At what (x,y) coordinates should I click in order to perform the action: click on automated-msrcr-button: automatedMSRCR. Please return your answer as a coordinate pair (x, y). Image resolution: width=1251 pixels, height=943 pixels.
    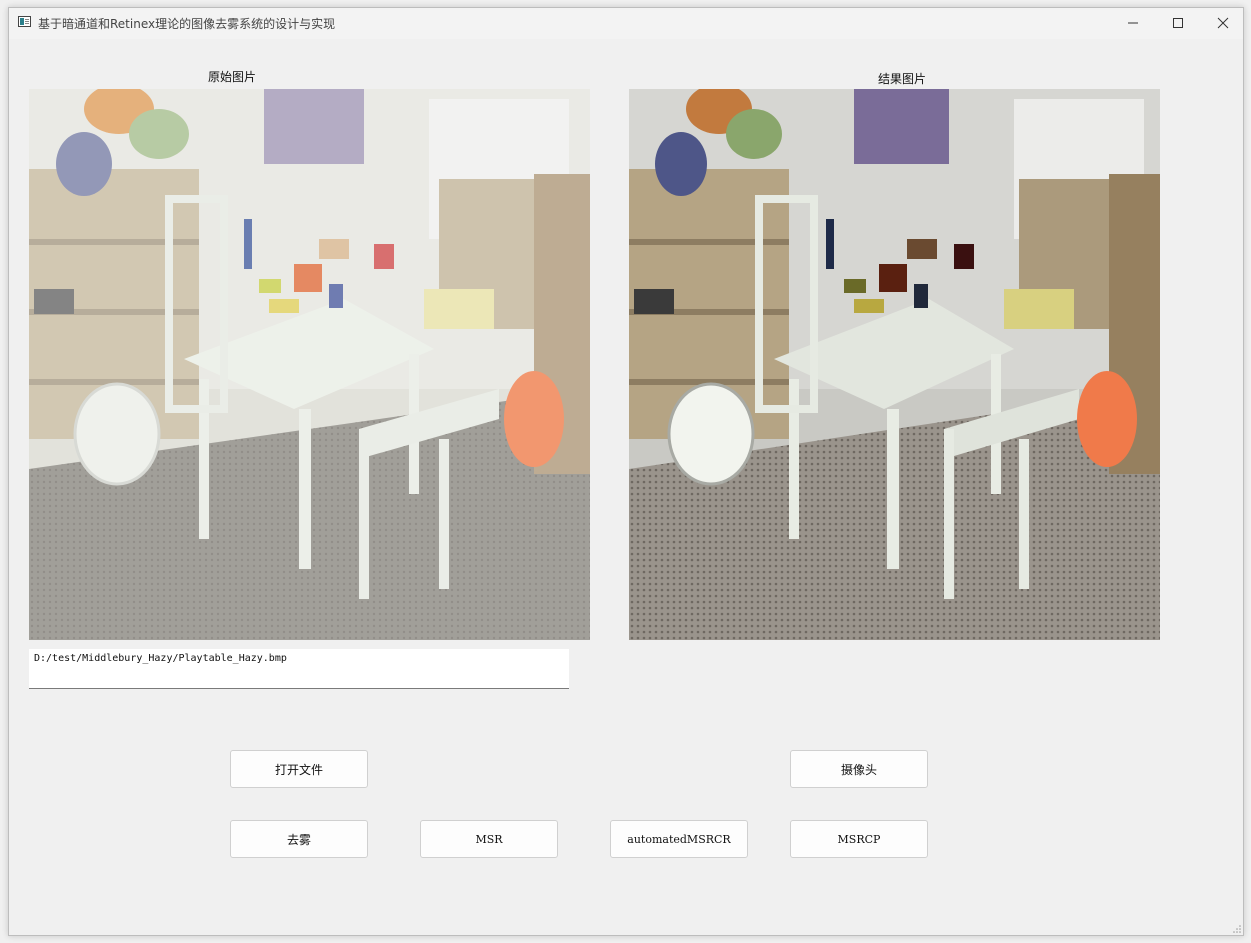
    Looking at the image, I should click on (679, 839).